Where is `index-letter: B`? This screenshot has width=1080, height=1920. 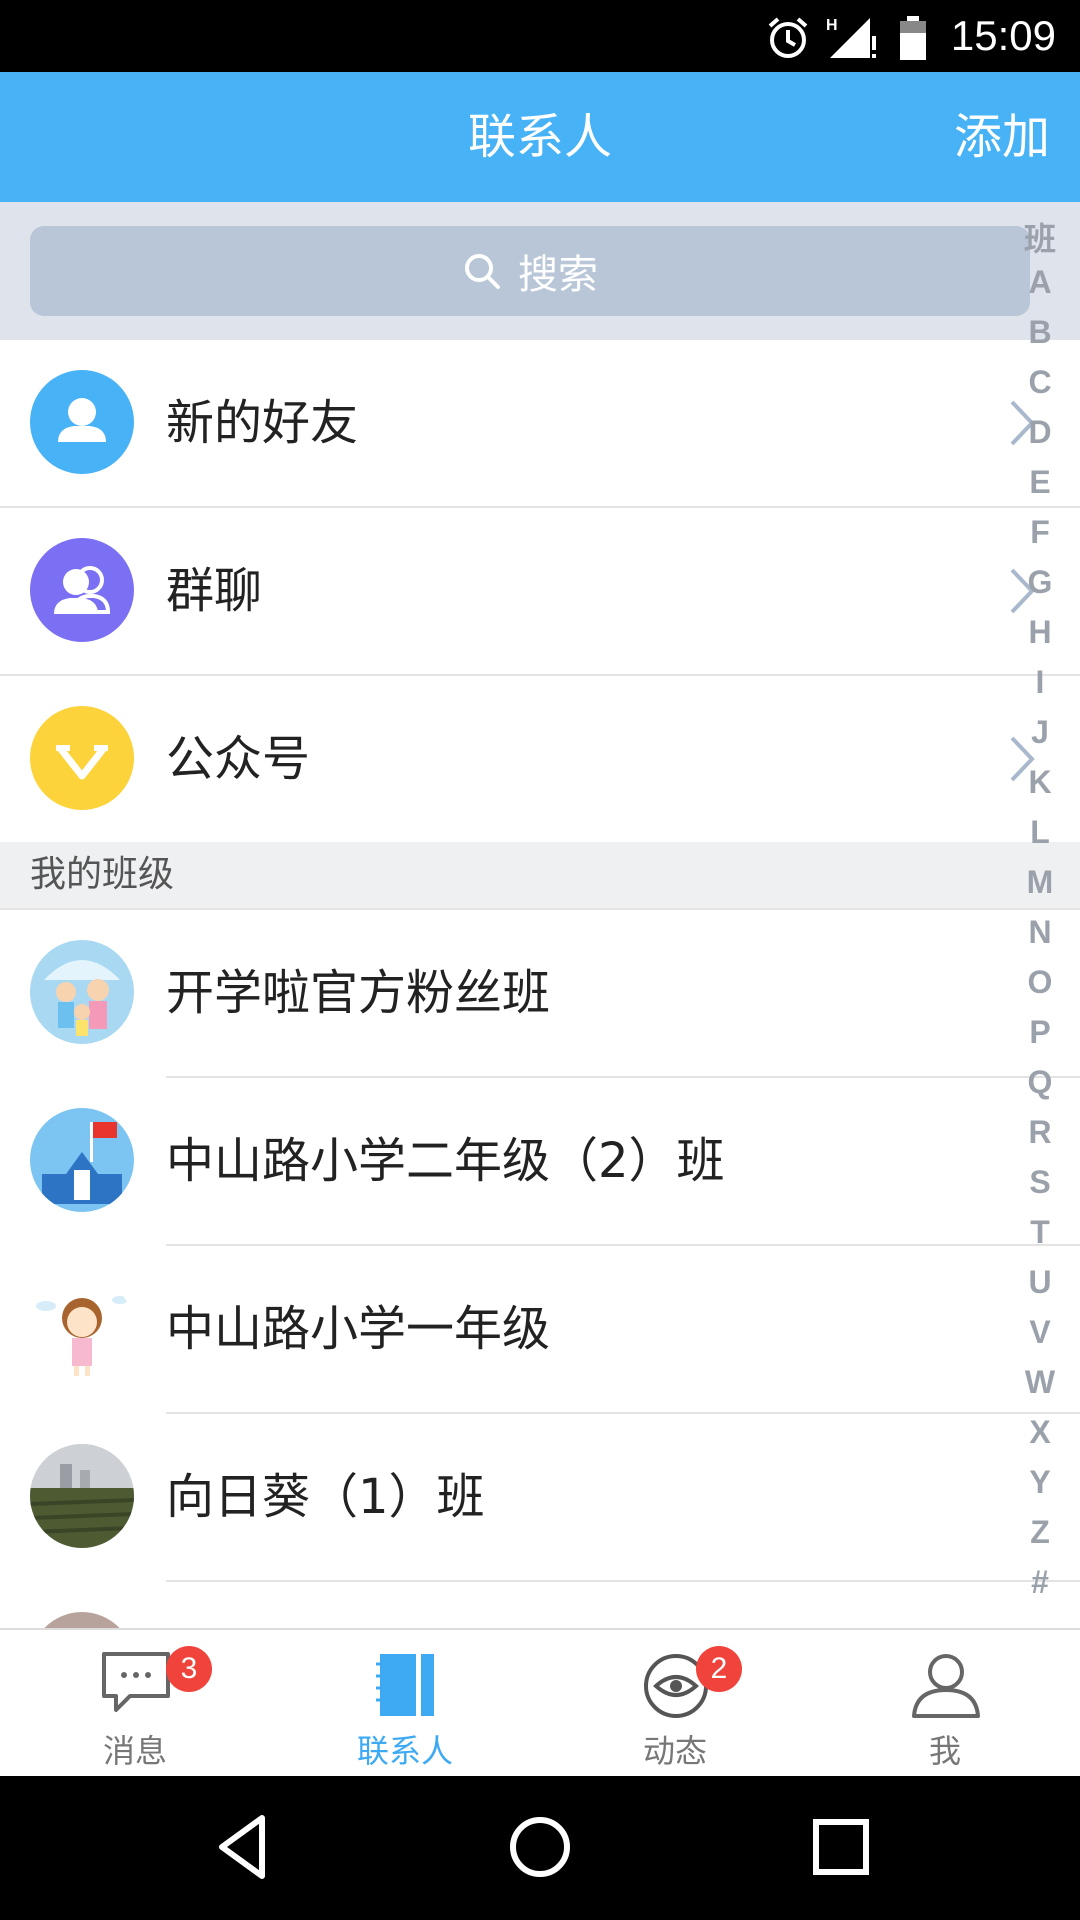 index-letter: B is located at coordinates (1040, 332).